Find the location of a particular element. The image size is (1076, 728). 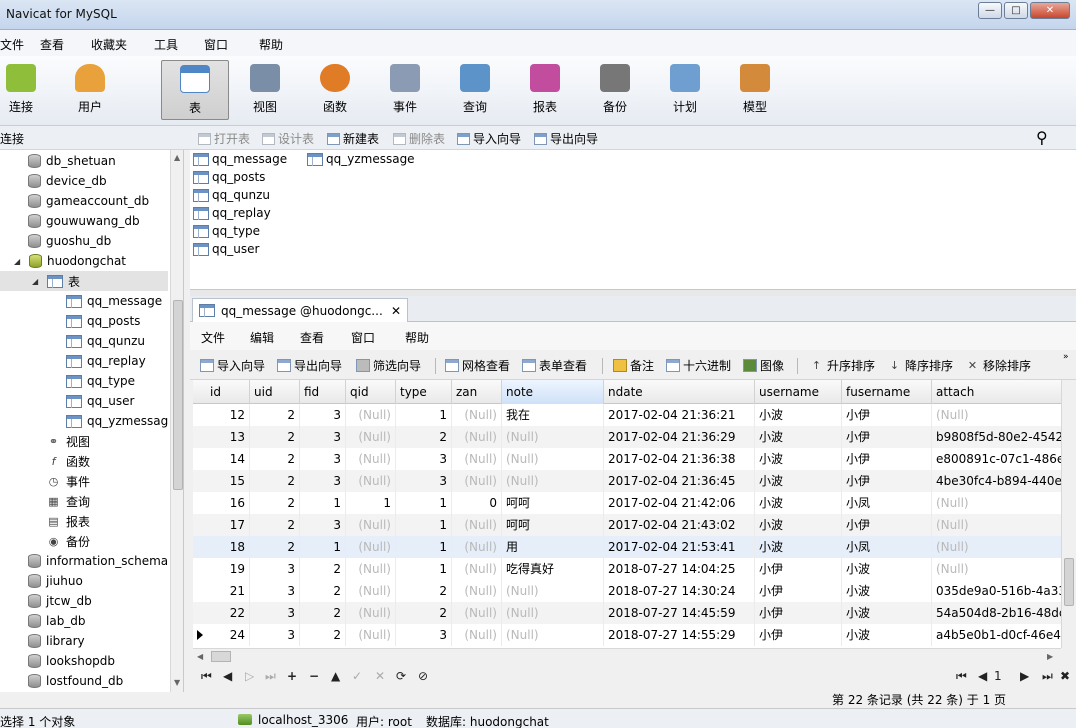

first-page-icon: ⏮ is located at coordinates (961, 676).